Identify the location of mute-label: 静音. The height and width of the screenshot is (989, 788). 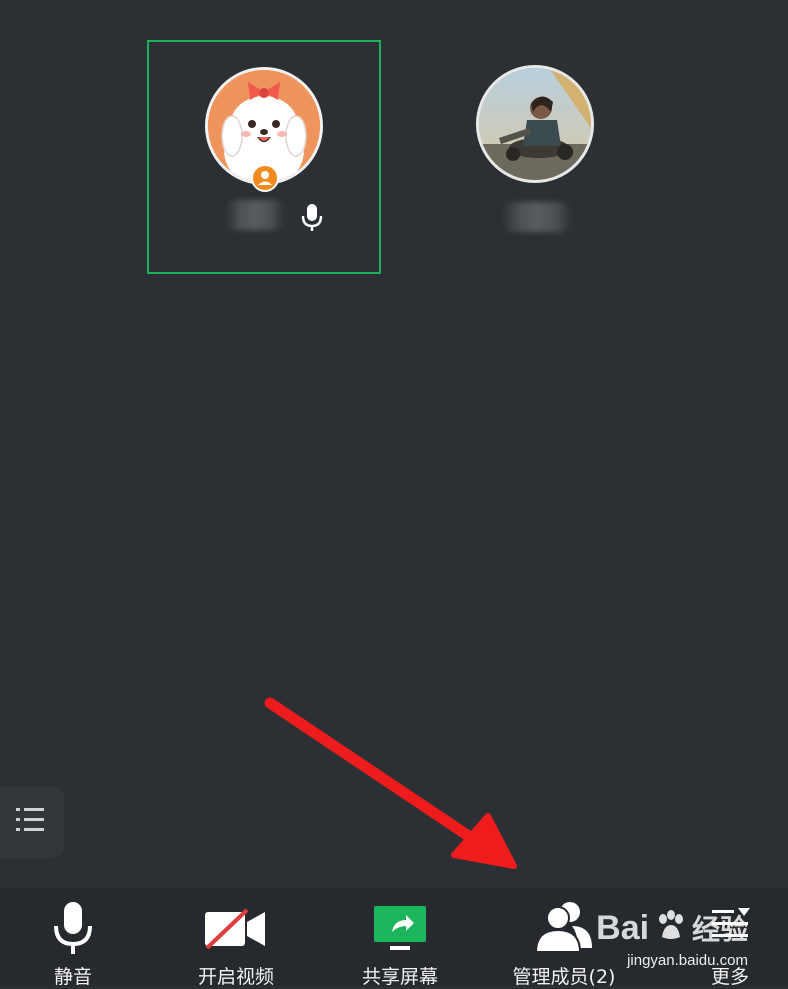
(72, 977).